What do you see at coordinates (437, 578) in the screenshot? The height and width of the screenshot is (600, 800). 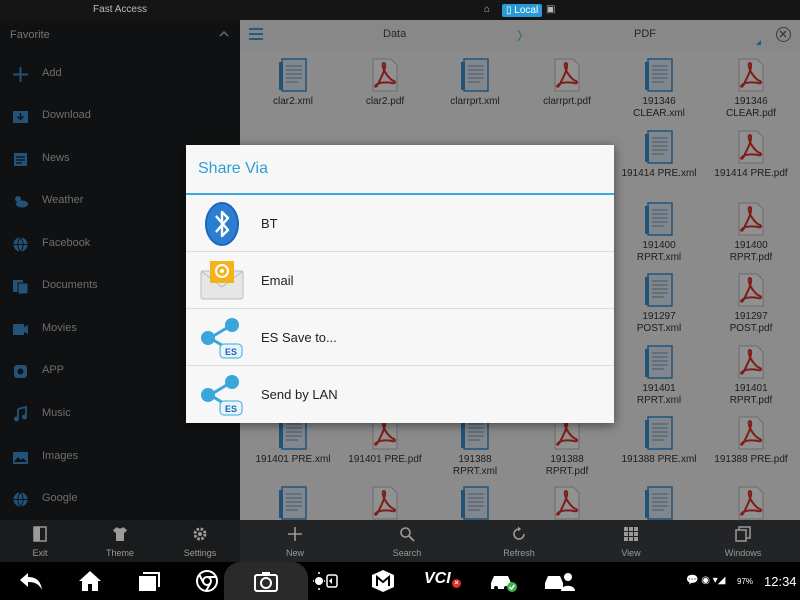 I see `vci-label: VCI` at bounding box center [437, 578].